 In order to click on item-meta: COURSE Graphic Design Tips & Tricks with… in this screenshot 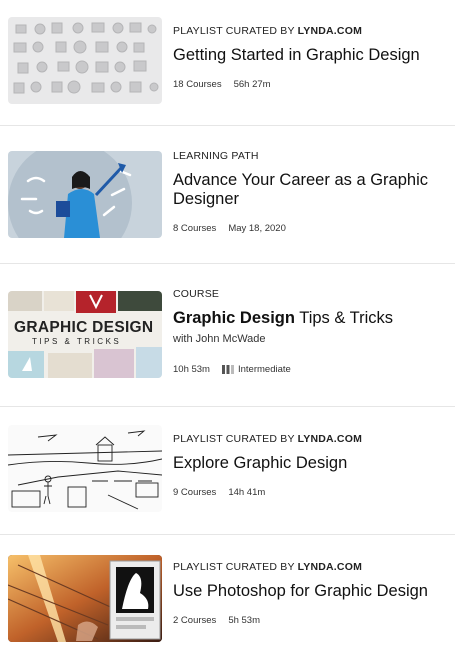, I will do `click(311, 331)`.